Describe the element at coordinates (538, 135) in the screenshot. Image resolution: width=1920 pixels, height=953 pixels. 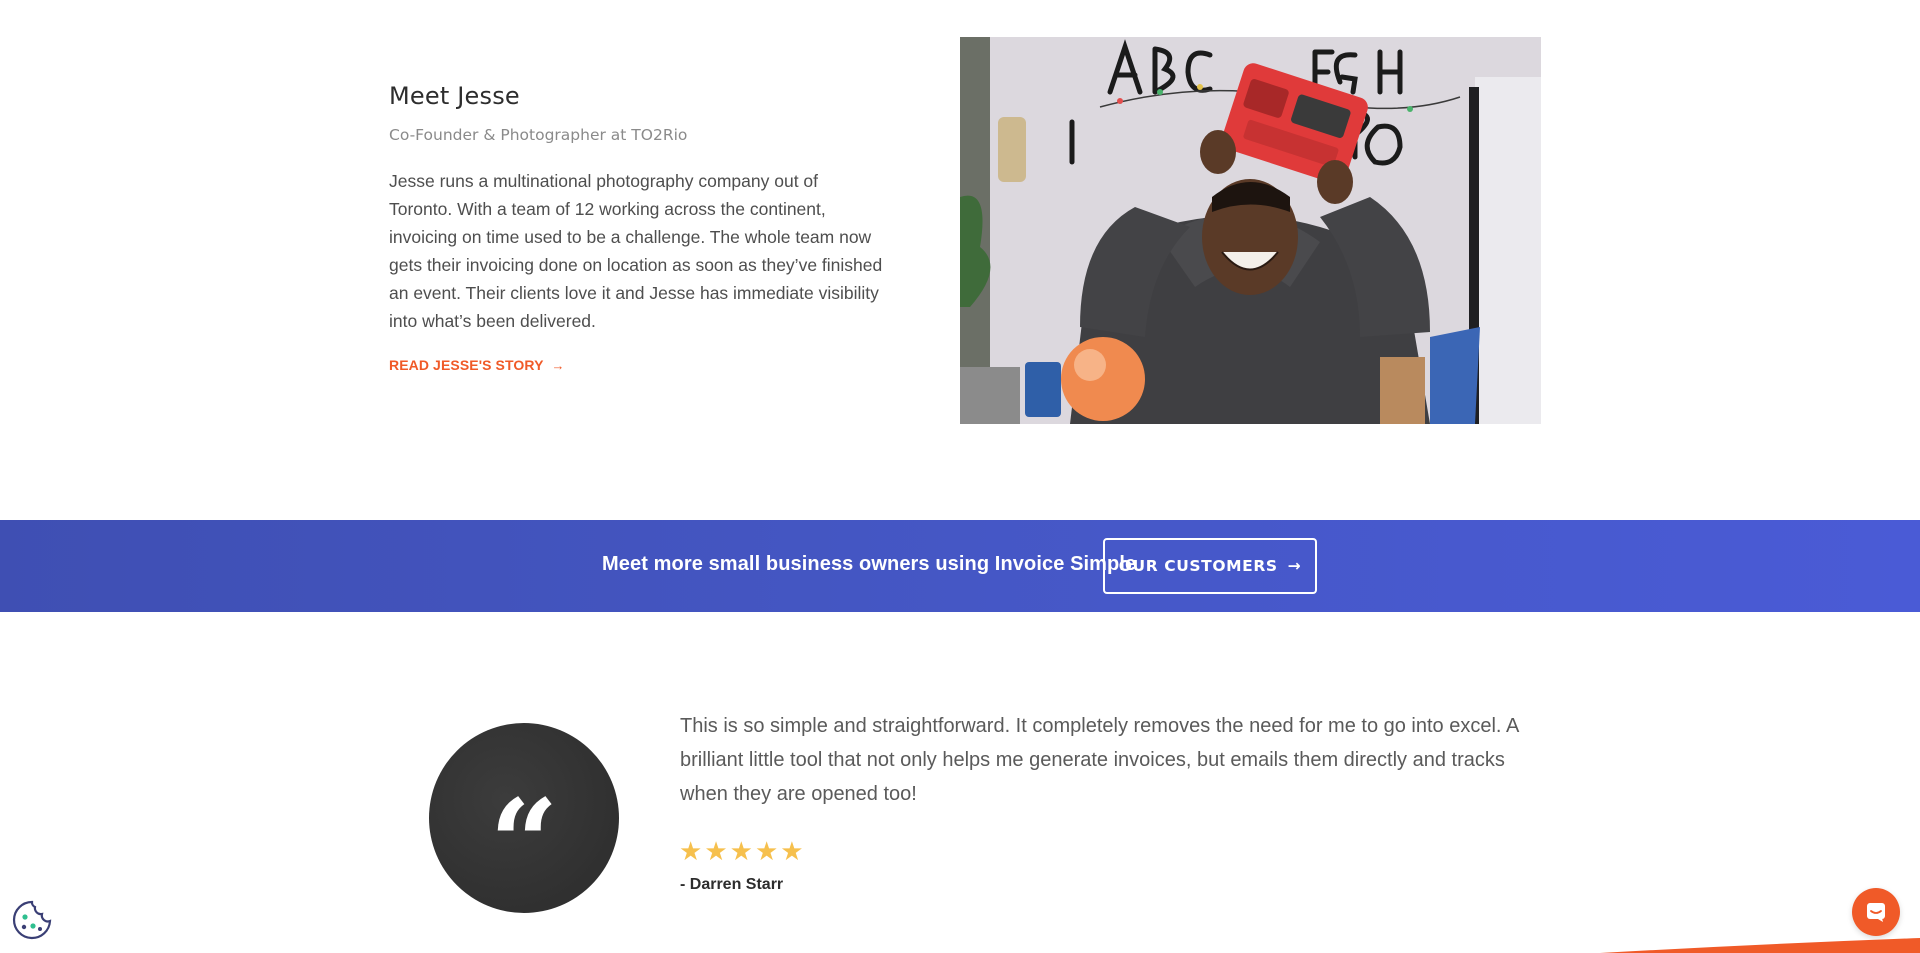
I see `story-subtitle: Co-Founder & Photographer at TO2Rio` at that location.